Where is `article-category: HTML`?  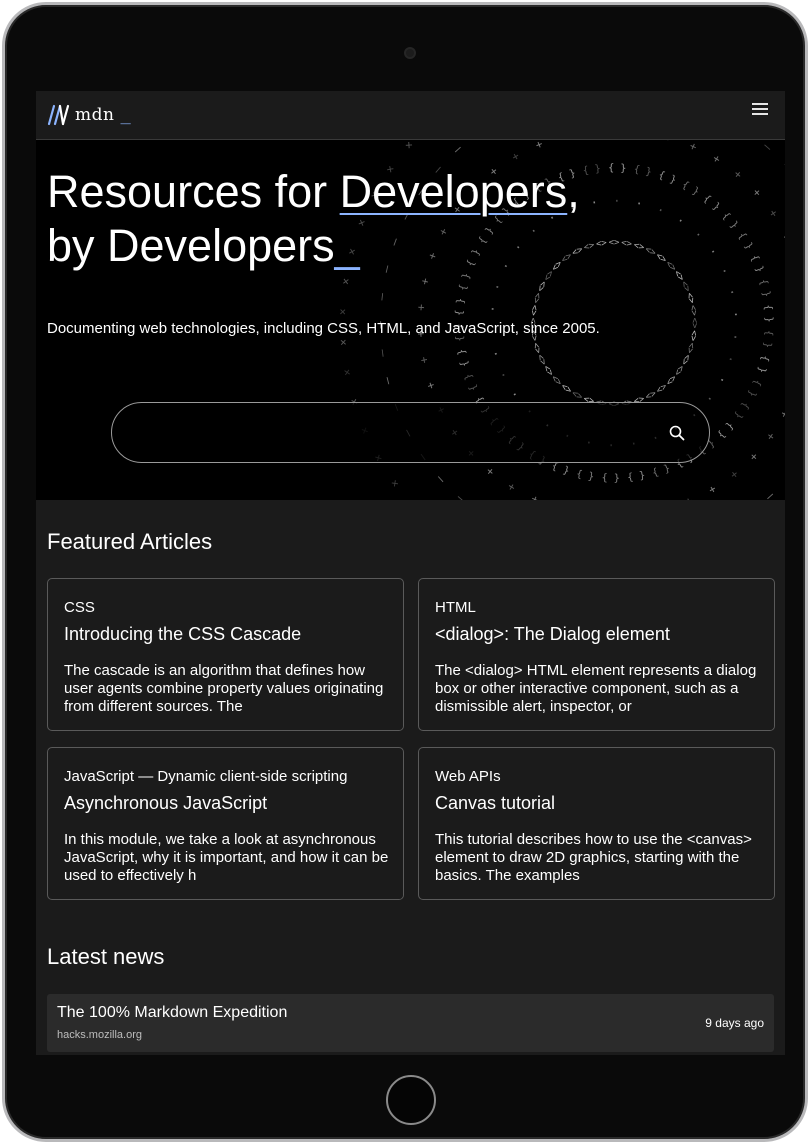
article-category: HTML is located at coordinates (455, 607).